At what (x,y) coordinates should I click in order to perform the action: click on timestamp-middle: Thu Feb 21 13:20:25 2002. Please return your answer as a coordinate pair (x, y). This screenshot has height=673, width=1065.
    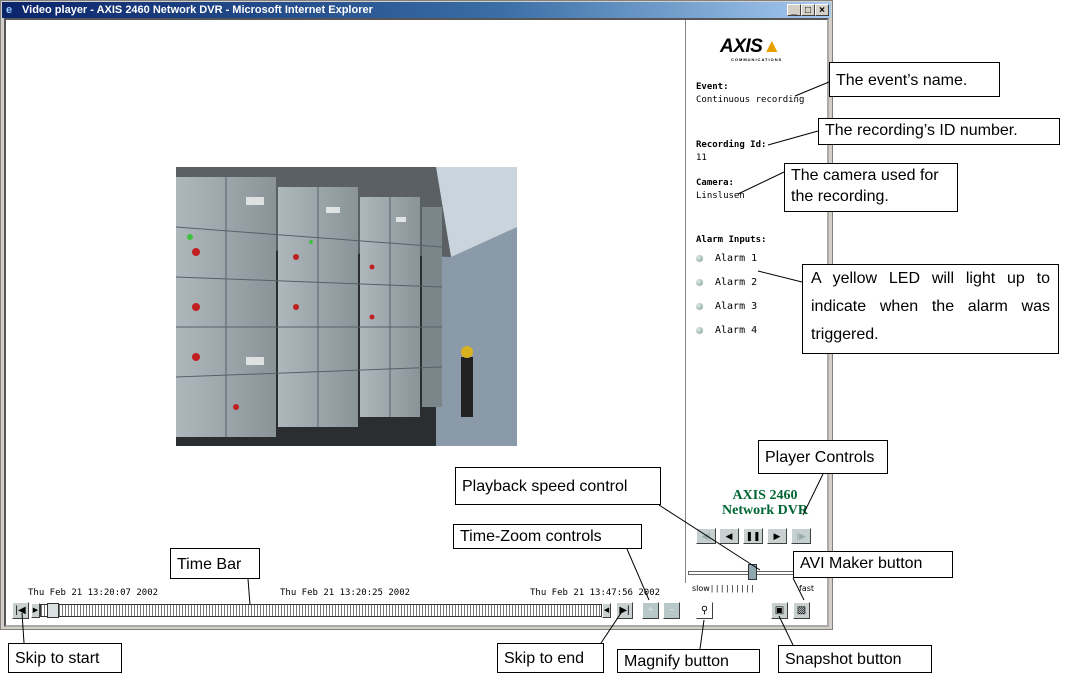
    Looking at the image, I should click on (345, 593).